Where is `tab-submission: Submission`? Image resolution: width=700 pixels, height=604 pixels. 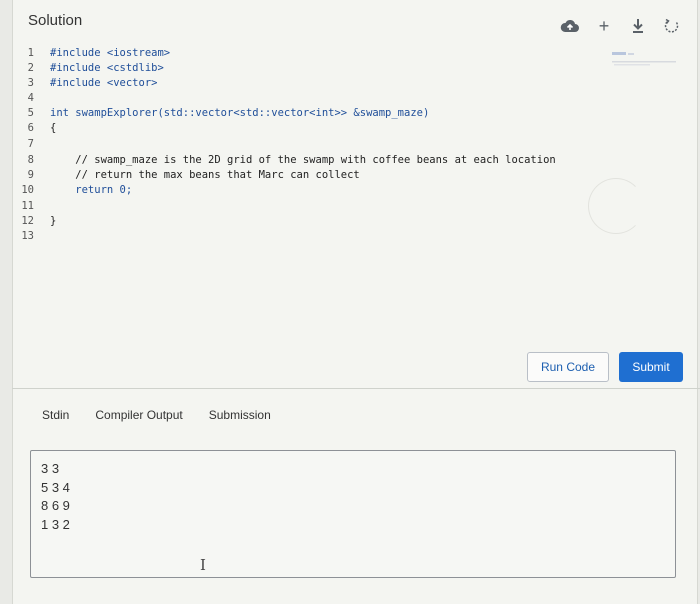
tab-submission: Submission is located at coordinates (240, 415).